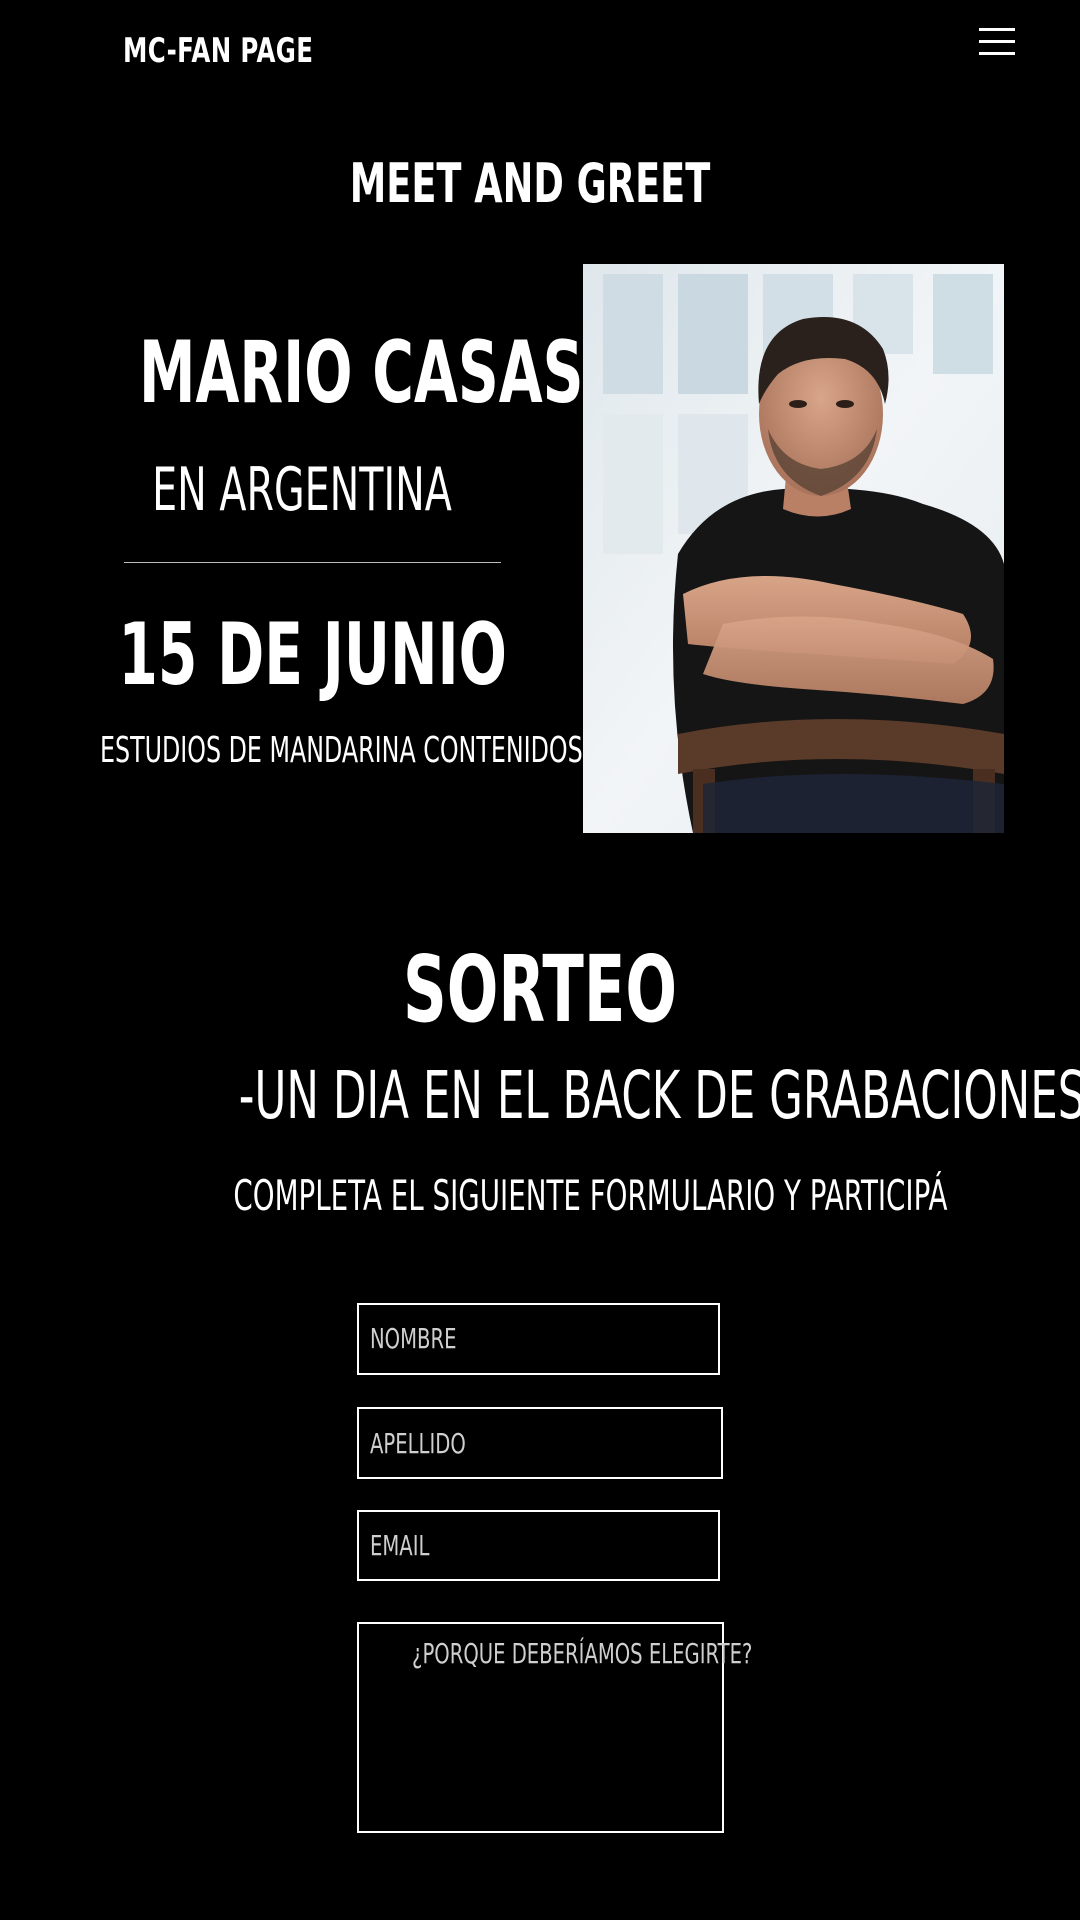 The height and width of the screenshot is (1920, 1080). I want to click on hamburger-menu-icon, so click(997, 42).